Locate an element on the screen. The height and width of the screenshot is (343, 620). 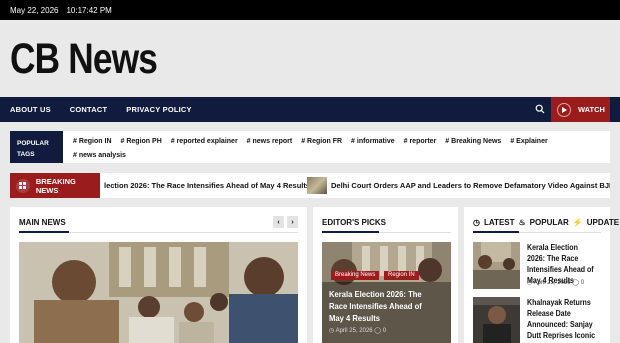
search-icon is located at coordinates (540, 109).